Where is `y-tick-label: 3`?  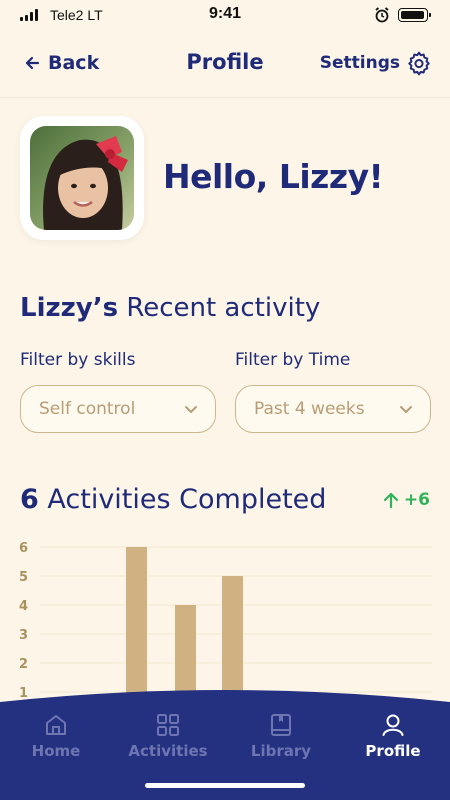 y-tick-label: 3 is located at coordinates (23, 635).